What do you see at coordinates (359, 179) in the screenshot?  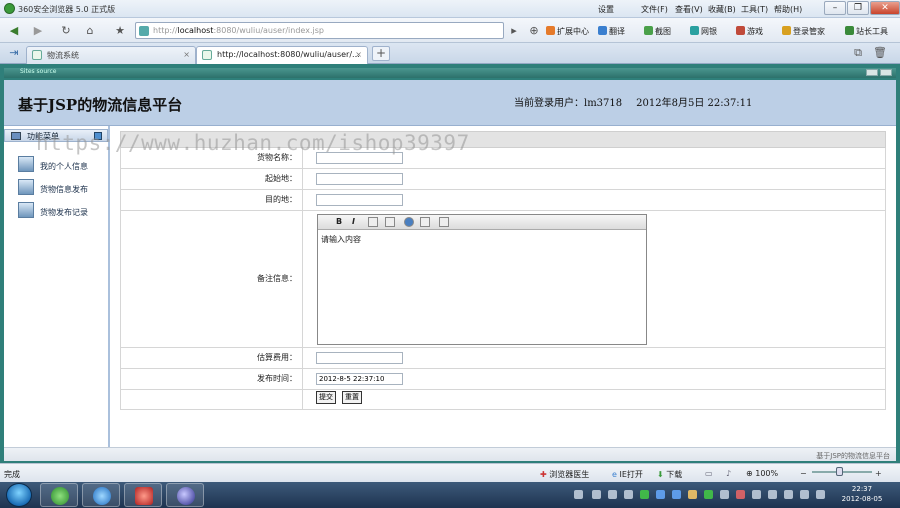 I see `origin-input` at bounding box center [359, 179].